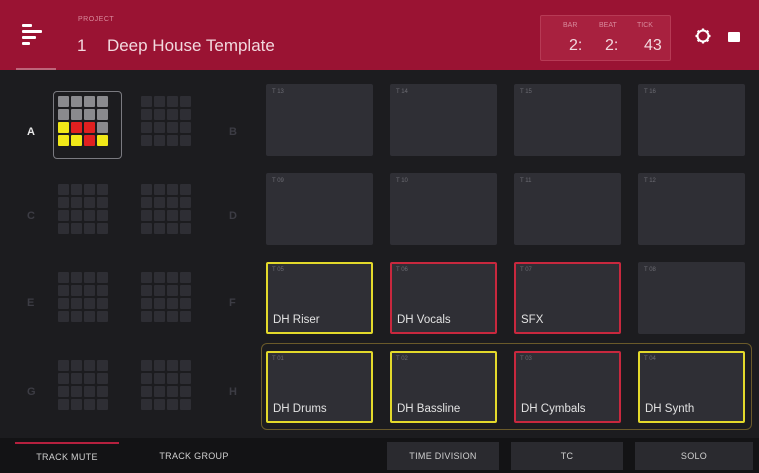 This screenshot has width=759, height=473. Describe the element at coordinates (691, 387) in the screenshot. I see `pad-t04: T 04 DH Synth` at that location.